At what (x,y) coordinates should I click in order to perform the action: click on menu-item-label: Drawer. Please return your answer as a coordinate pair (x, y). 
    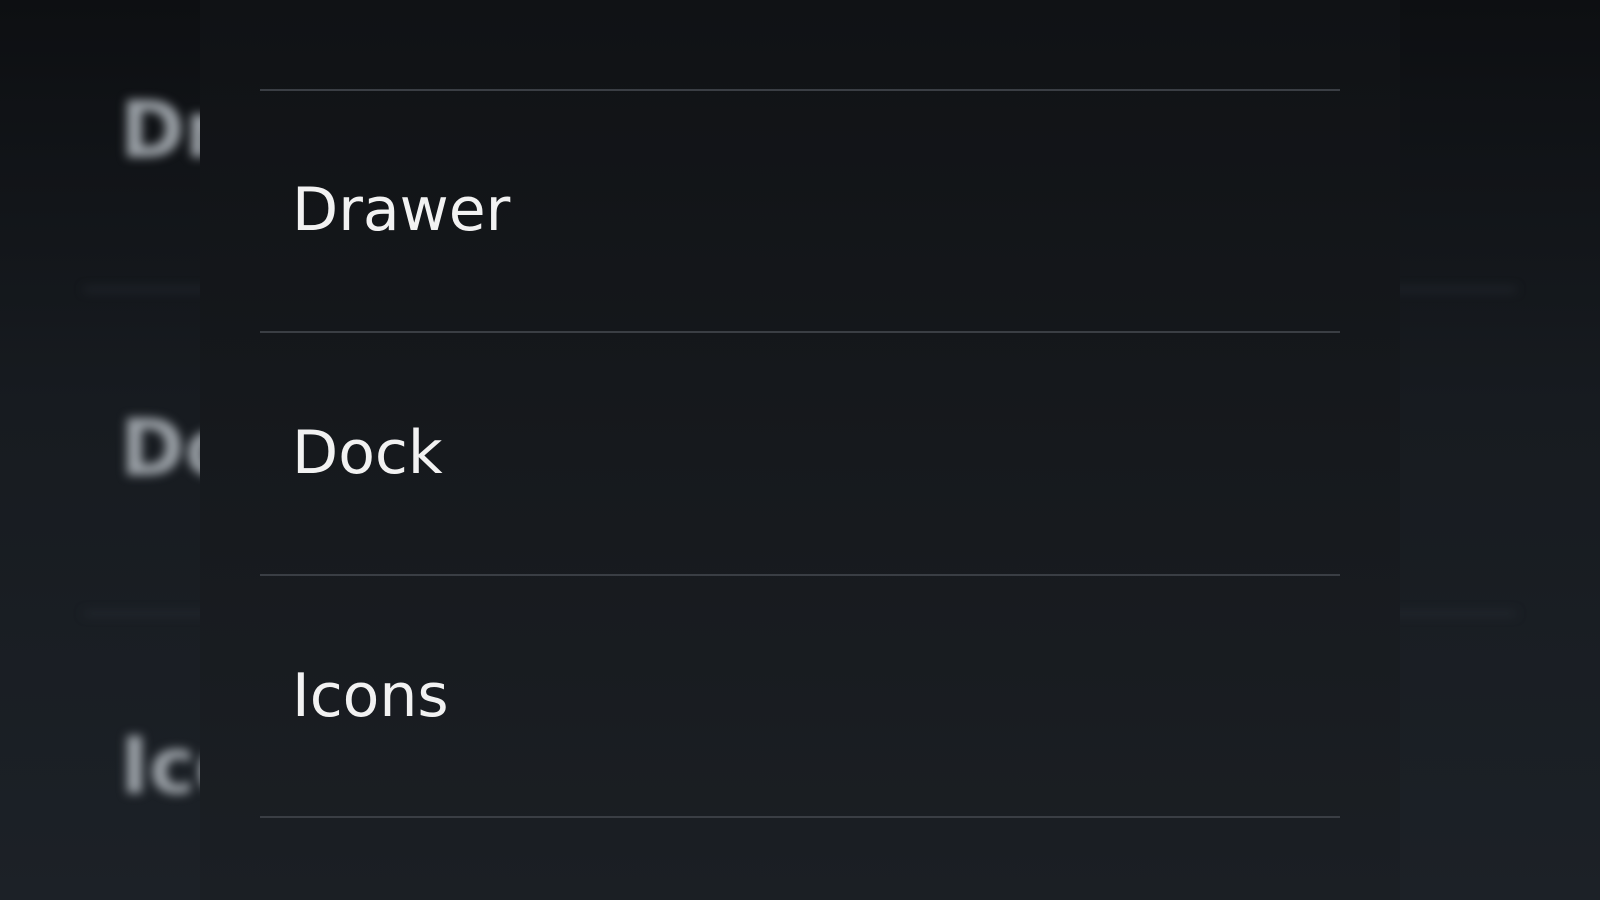
    Looking at the image, I should click on (401, 210).